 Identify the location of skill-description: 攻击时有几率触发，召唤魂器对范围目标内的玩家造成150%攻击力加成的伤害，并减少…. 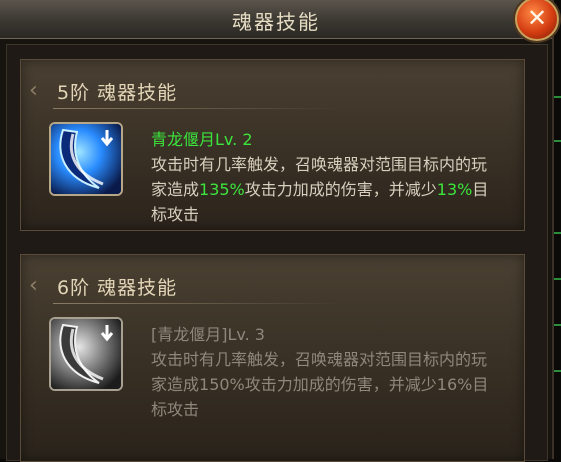
(321, 384).